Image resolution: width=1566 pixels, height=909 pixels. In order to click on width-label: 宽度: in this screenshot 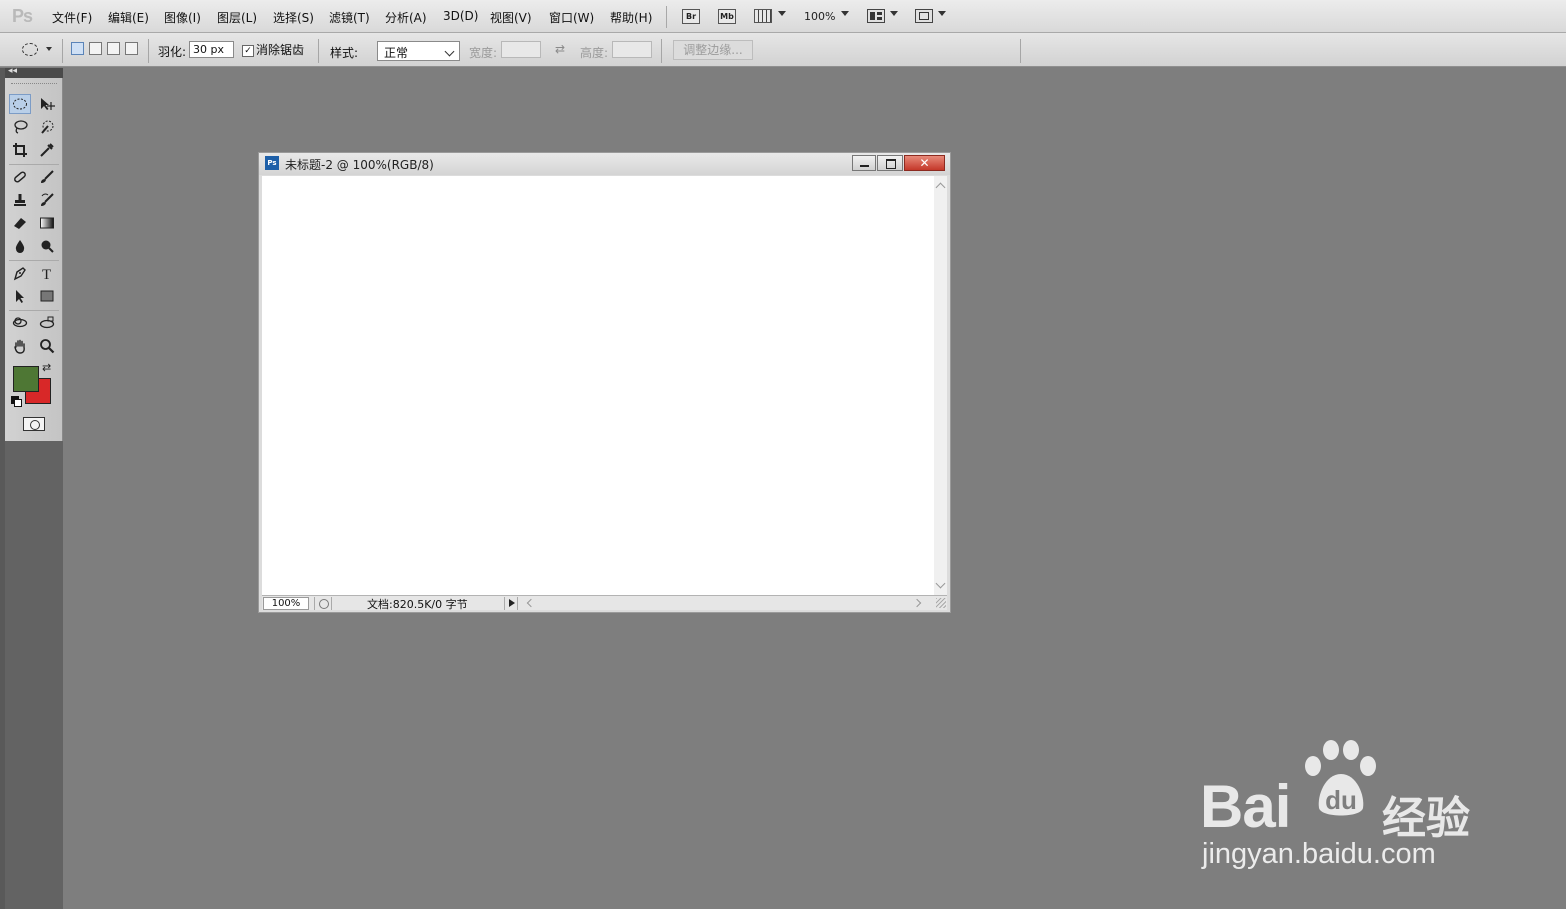, I will do `click(483, 53)`.